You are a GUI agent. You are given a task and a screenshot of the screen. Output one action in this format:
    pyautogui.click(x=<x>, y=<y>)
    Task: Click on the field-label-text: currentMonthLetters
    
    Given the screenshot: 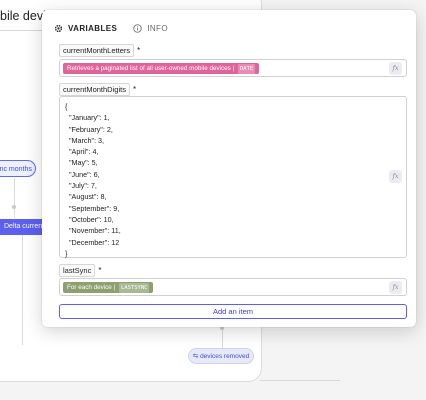 What is the action you would take?
    pyautogui.click(x=97, y=50)
    